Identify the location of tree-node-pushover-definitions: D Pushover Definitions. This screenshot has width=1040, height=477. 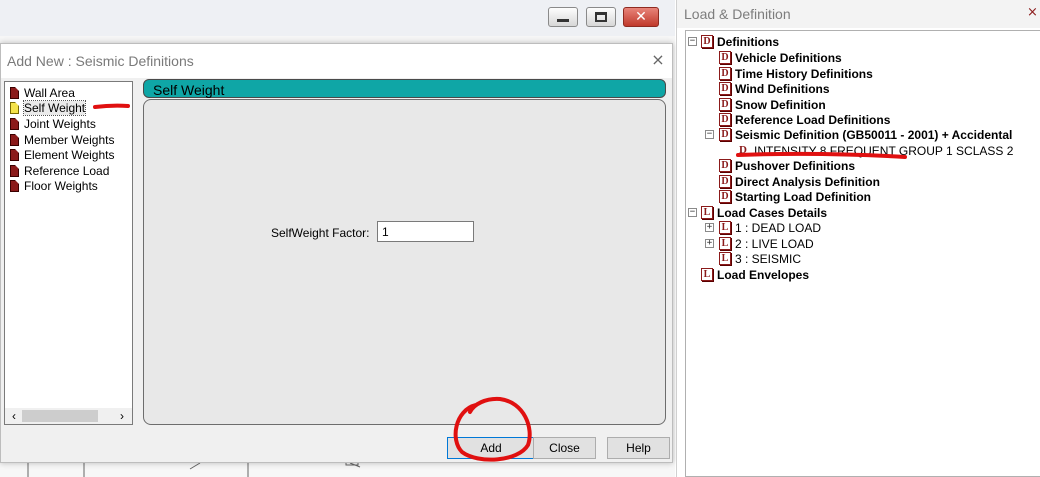
(787, 165).